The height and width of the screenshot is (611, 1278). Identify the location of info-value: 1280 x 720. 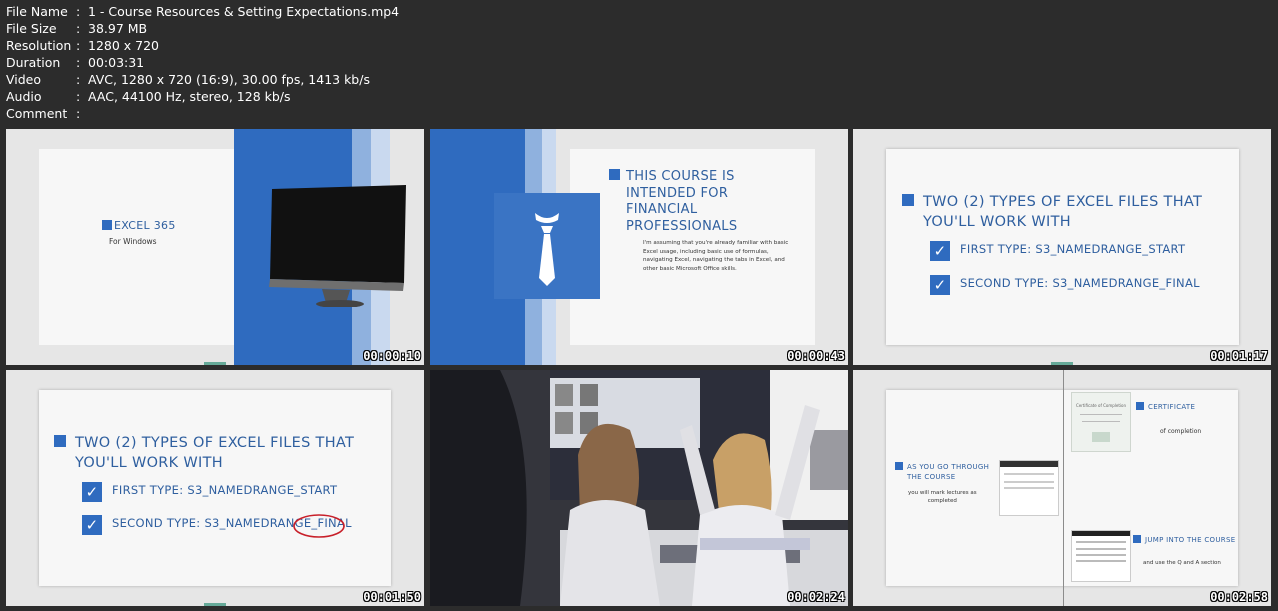
(124, 45).